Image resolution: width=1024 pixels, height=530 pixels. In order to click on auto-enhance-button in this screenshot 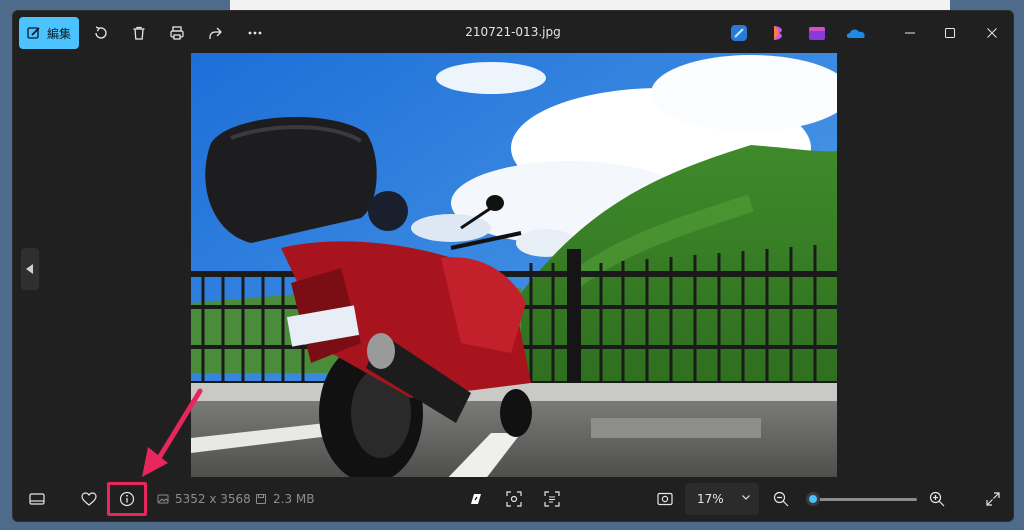, I will do `click(476, 499)`.